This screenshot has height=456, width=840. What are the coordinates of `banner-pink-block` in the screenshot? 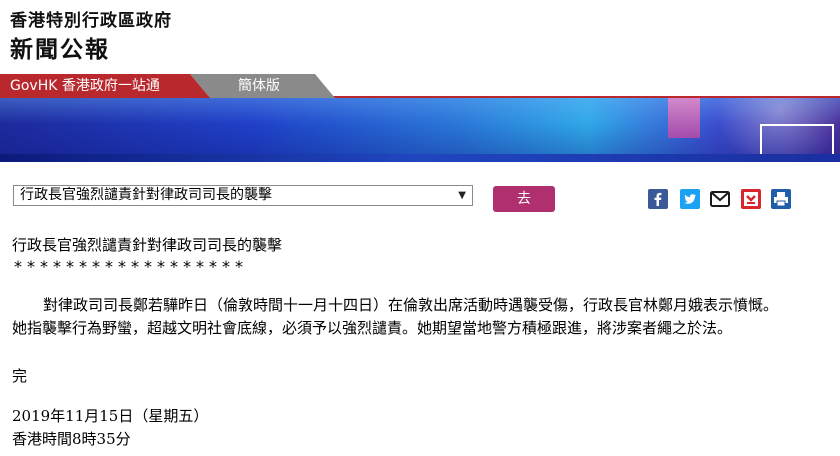 It's located at (684, 118).